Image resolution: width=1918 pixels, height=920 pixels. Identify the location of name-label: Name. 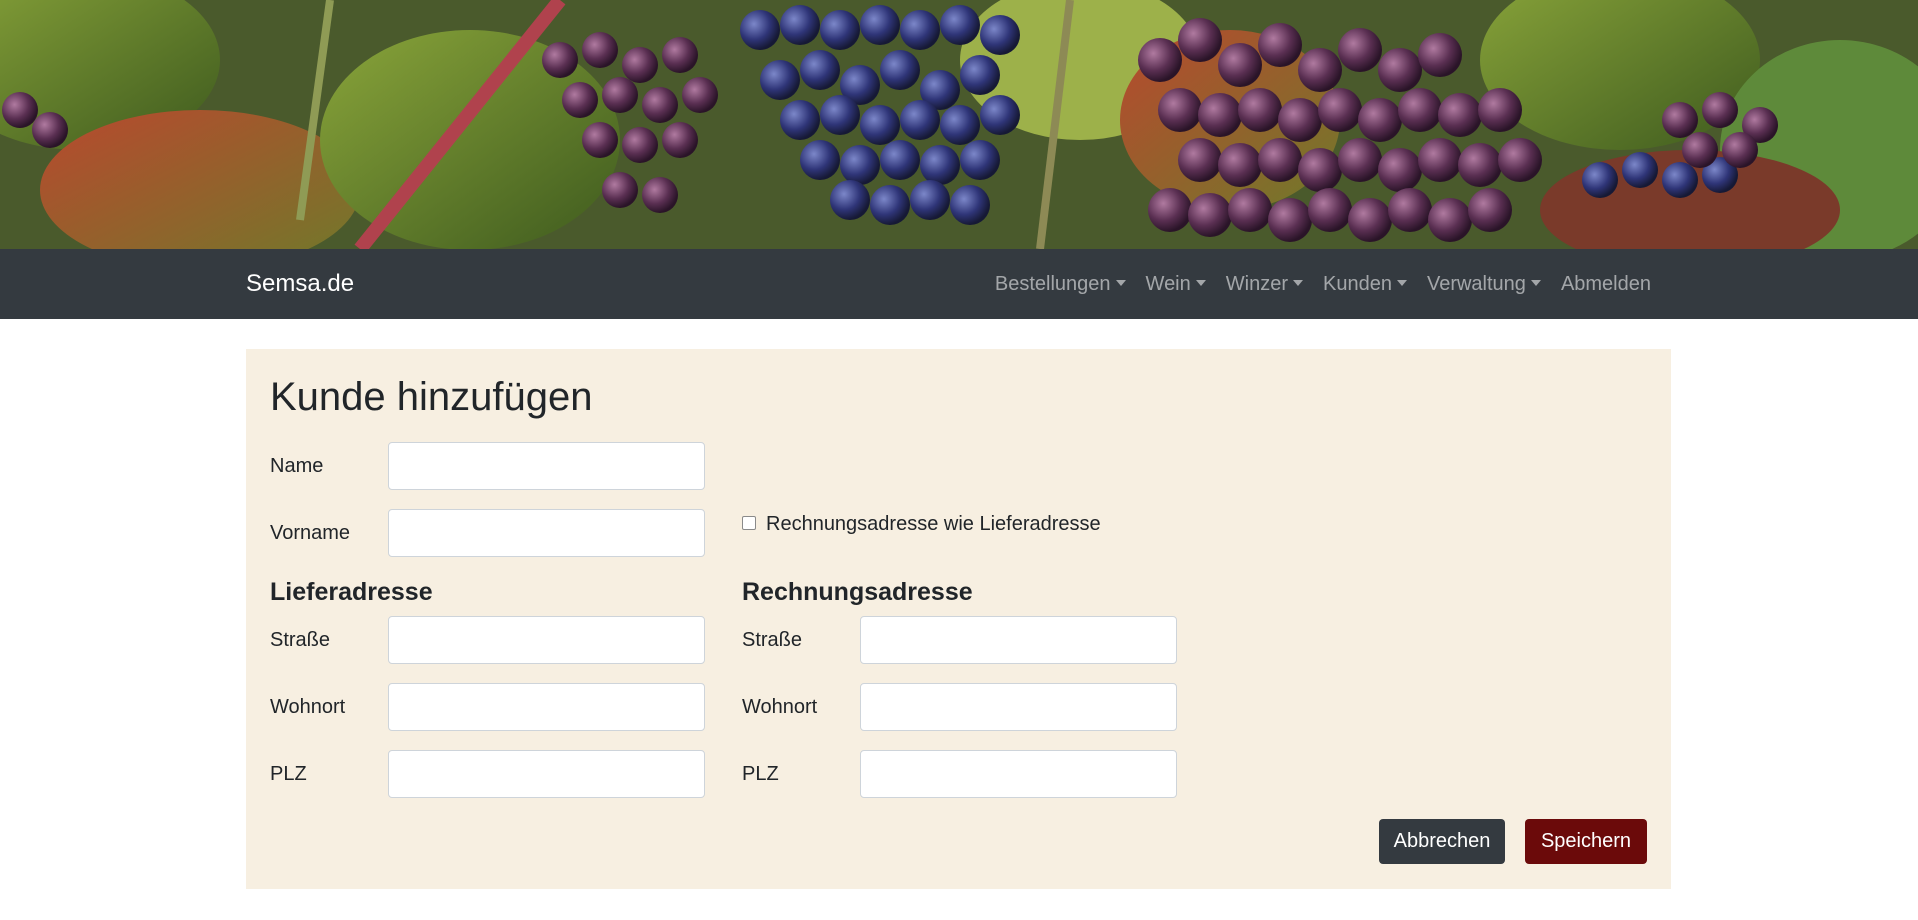
(297, 466).